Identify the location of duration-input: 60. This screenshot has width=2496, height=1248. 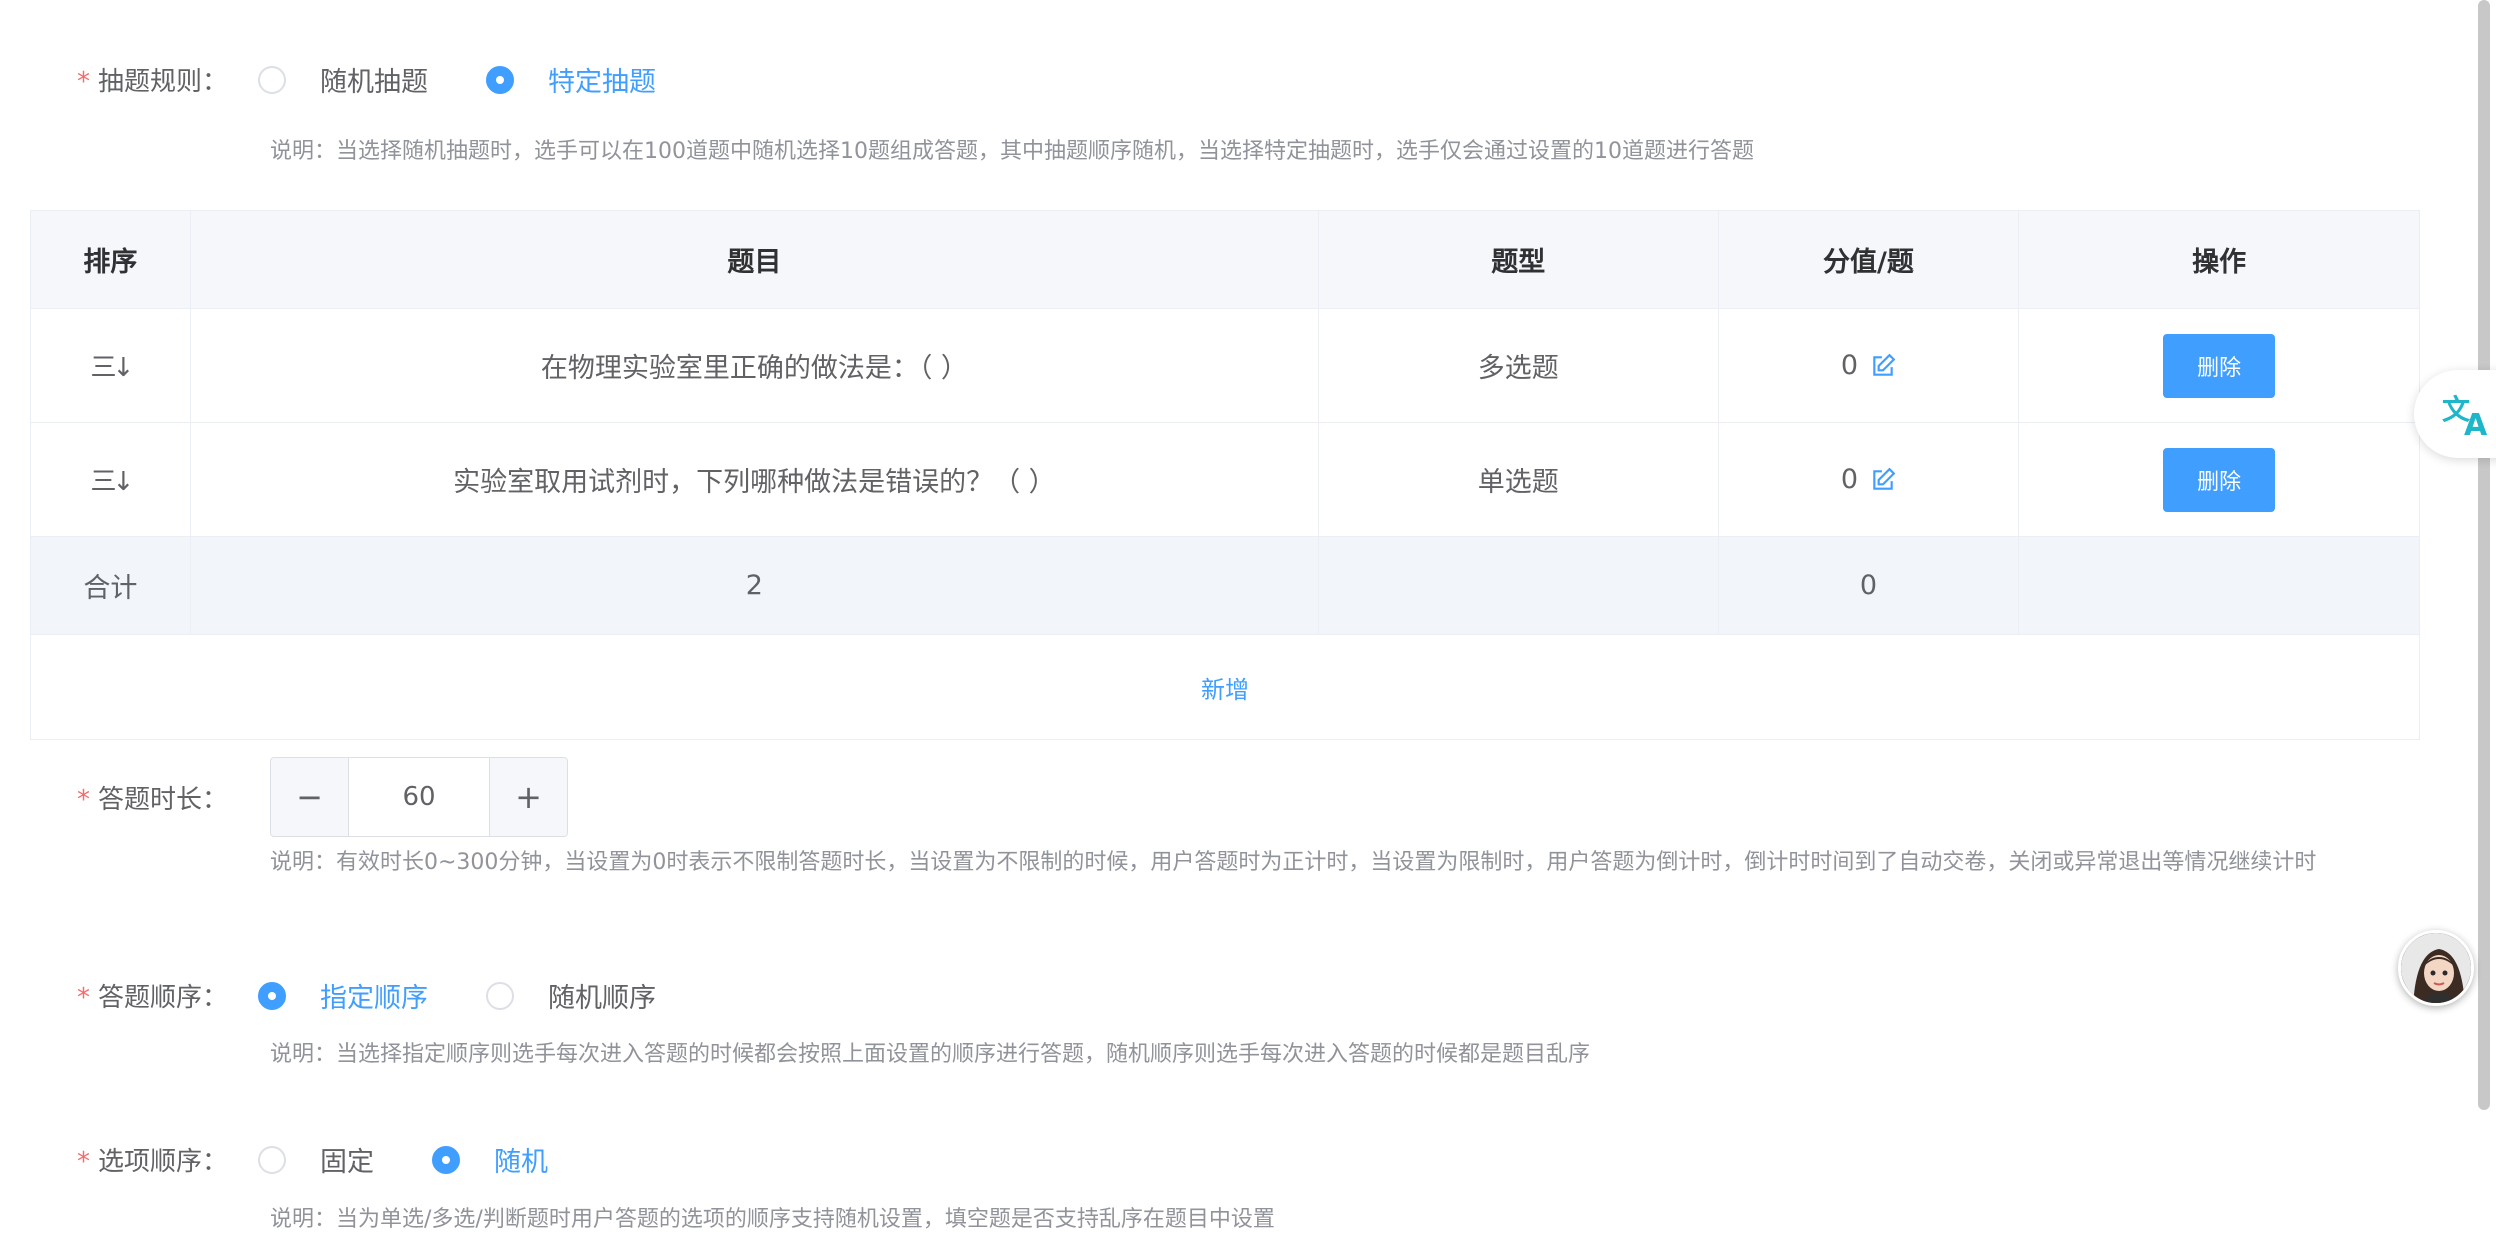
(419, 797).